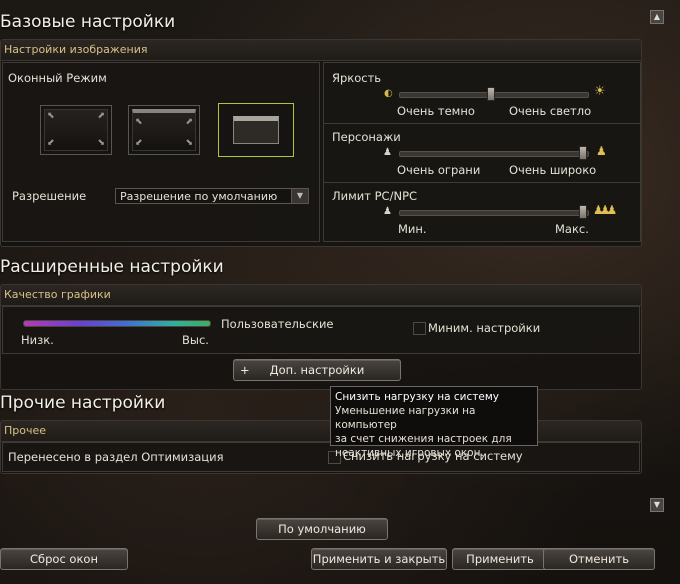 Image resolution: width=680 pixels, height=584 pixels. Describe the element at coordinates (88, 22) in the screenshot. I see `basic-settings-title: Базовые настройки` at that location.